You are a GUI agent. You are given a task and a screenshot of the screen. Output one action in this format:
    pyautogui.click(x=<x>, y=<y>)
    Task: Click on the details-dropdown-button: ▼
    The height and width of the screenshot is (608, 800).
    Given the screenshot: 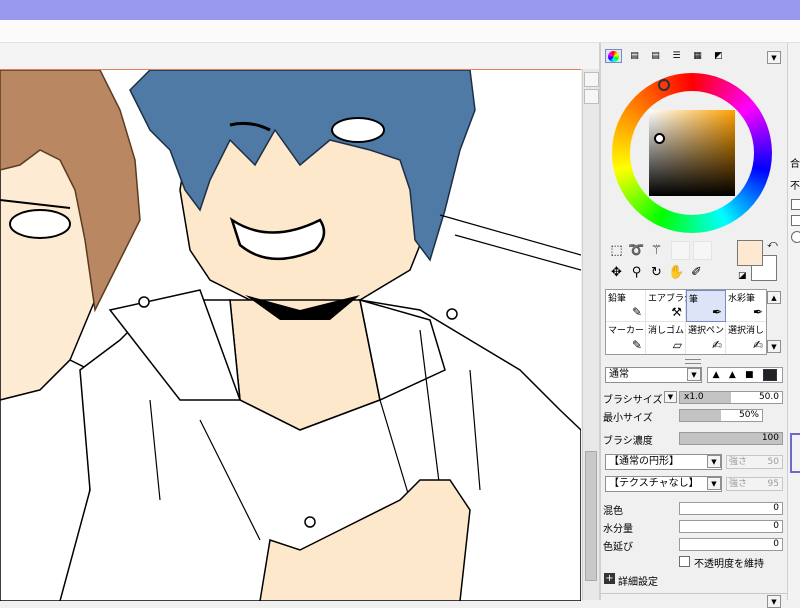 What is the action you would take?
    pyautogui.click(x=774, y=601)
    